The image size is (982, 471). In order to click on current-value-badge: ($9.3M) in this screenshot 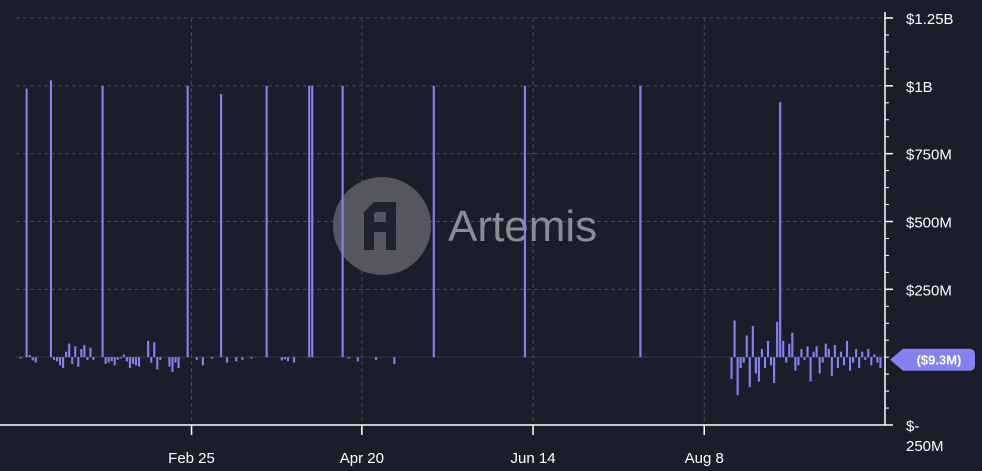, I will do `click(932, 359)`.